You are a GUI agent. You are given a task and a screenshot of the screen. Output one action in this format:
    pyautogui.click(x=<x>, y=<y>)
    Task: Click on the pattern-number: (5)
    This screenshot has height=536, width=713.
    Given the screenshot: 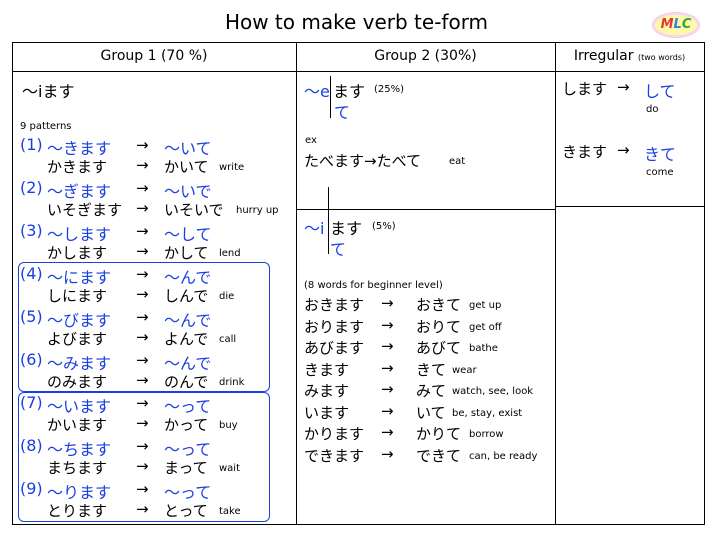 What is the action you would take?
    pyautogui.click(x=31, y=316)
    